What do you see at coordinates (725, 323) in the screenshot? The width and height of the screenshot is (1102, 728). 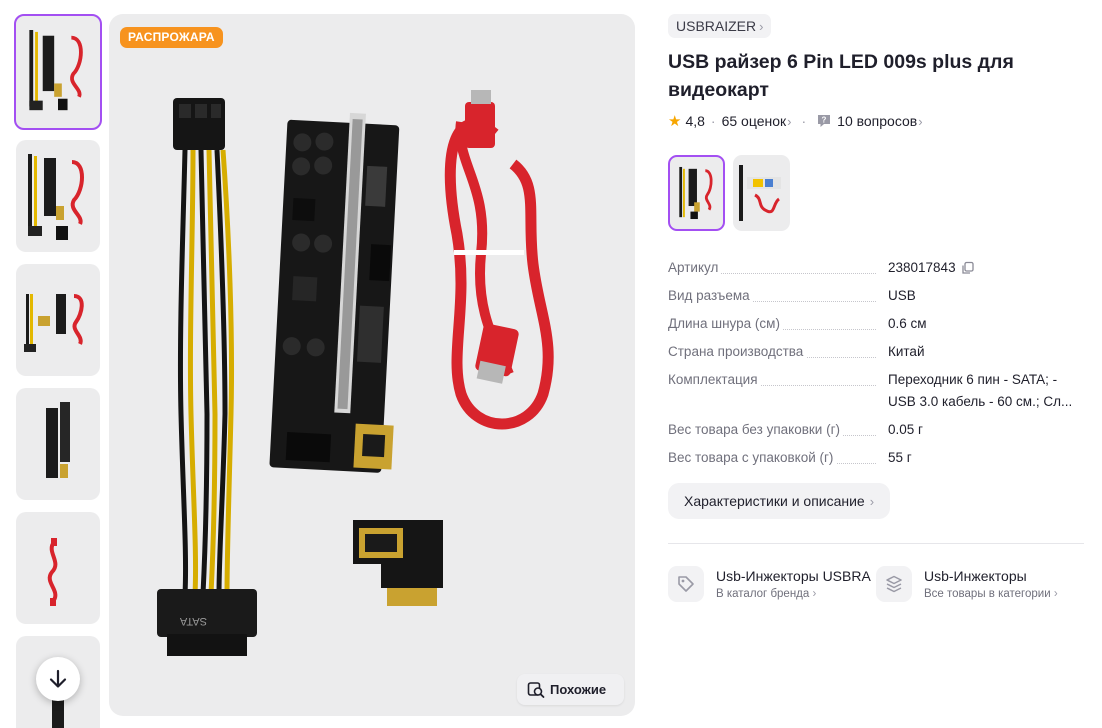 I see `spec-name: Длина шнура (см)` at bounding box center [725, 323].